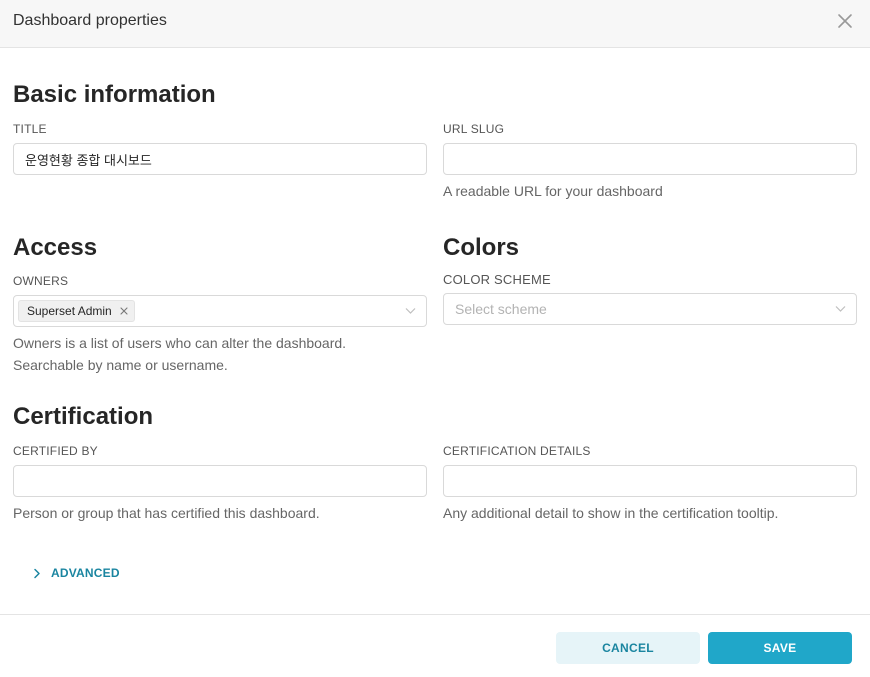 The width and height of the screenshot is (870, 677). What do you see at coordinates (845, 21) in the screenshot?
I see `close-icon` at bounding box center [845, 21].